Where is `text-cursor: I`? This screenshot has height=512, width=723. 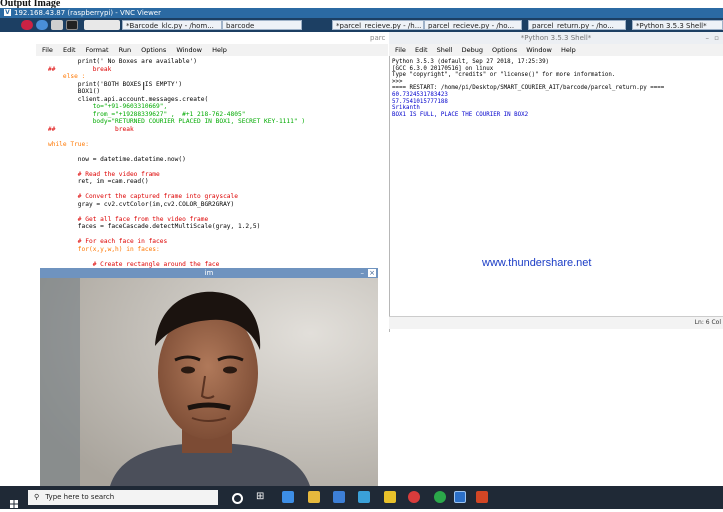 text-cursor: I is located at coordinates (144, 86).